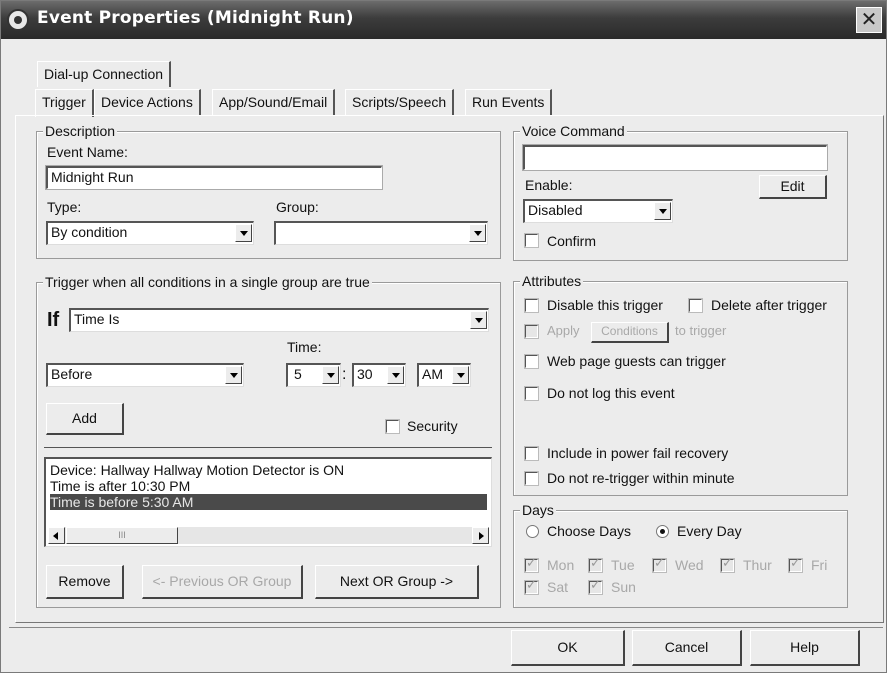  Describe the element at coordinates (432, 426) in the screenshot. I see `security-label: Security` at that location.